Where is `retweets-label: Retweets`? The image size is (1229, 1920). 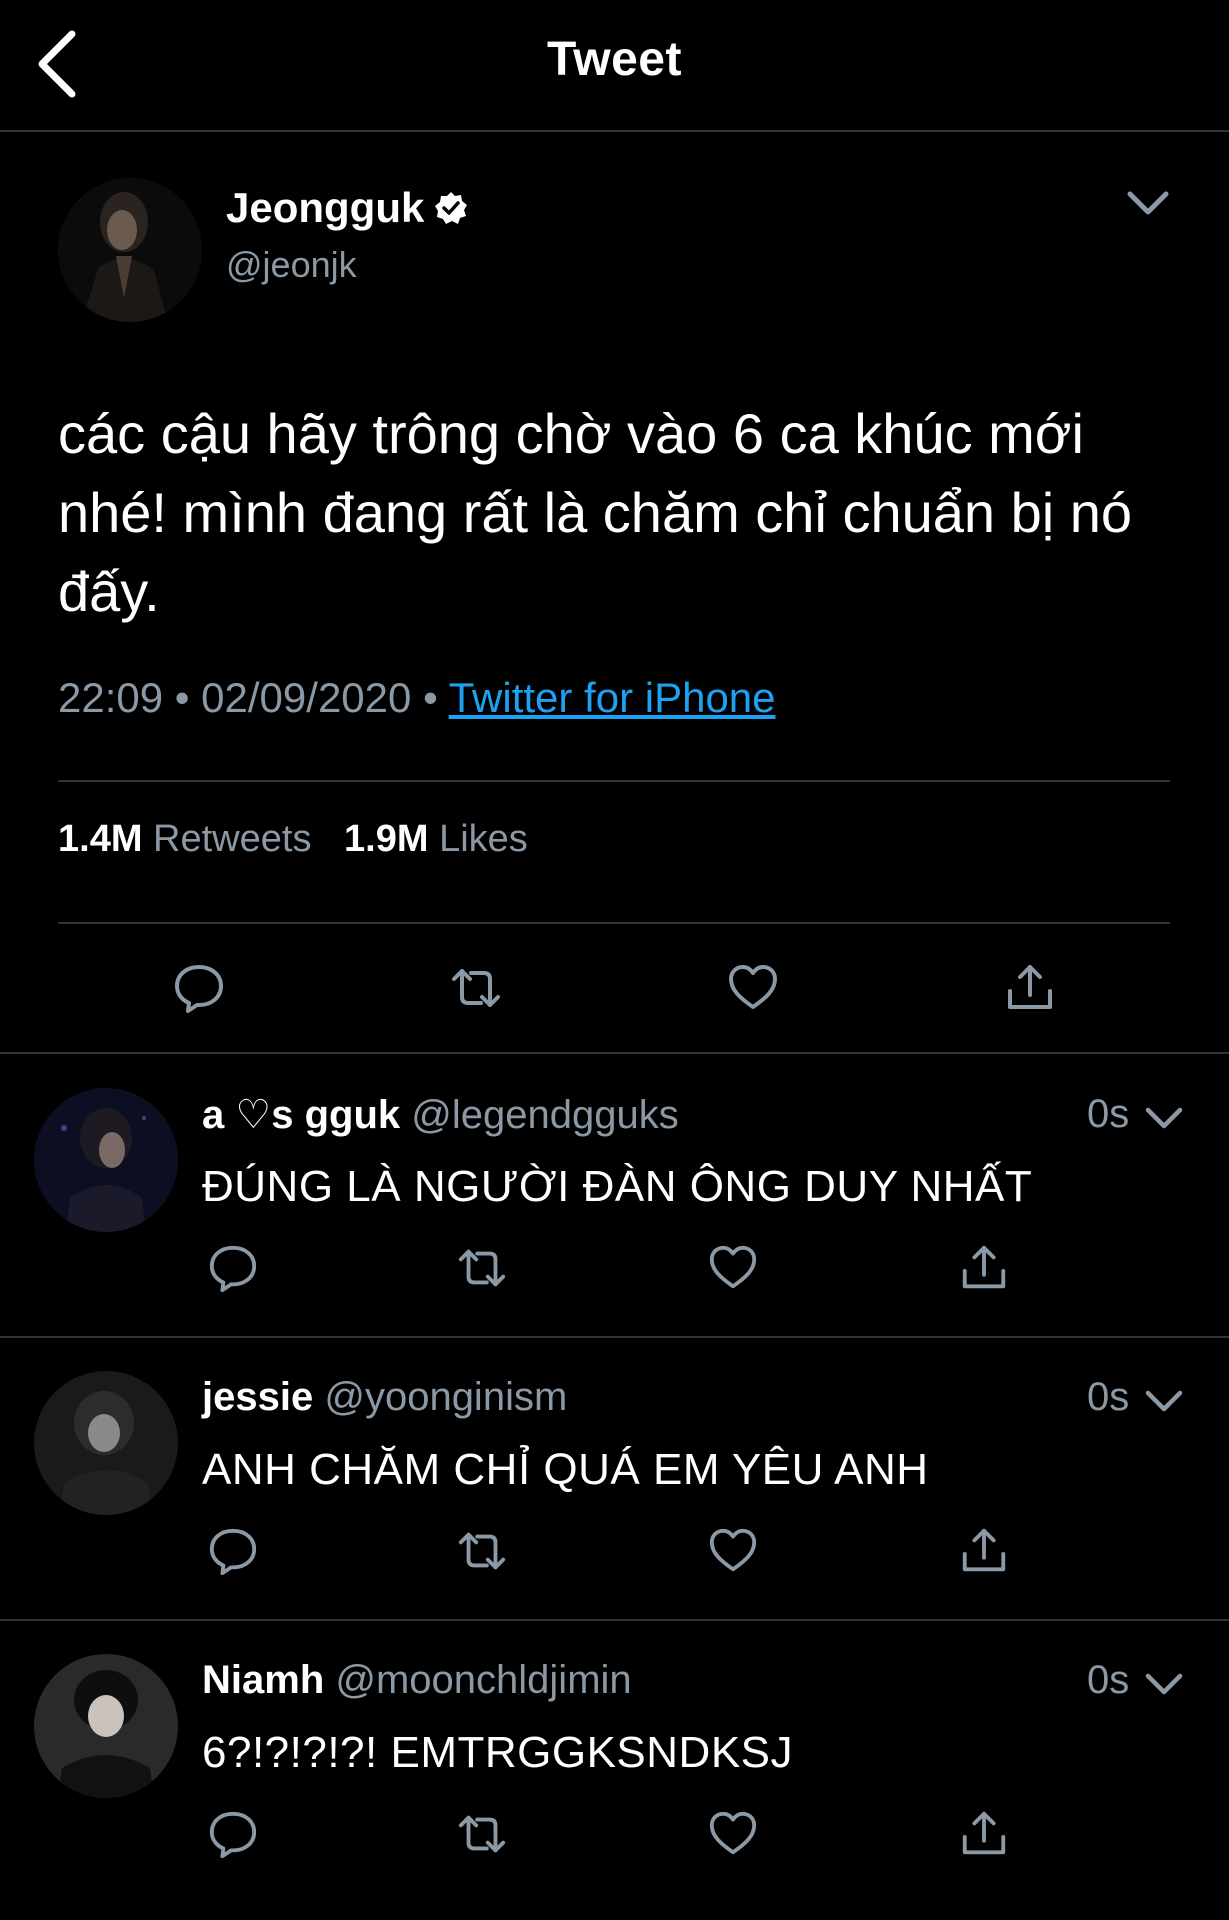
retweets-label: Retweets is located at coordinates (232, 839).